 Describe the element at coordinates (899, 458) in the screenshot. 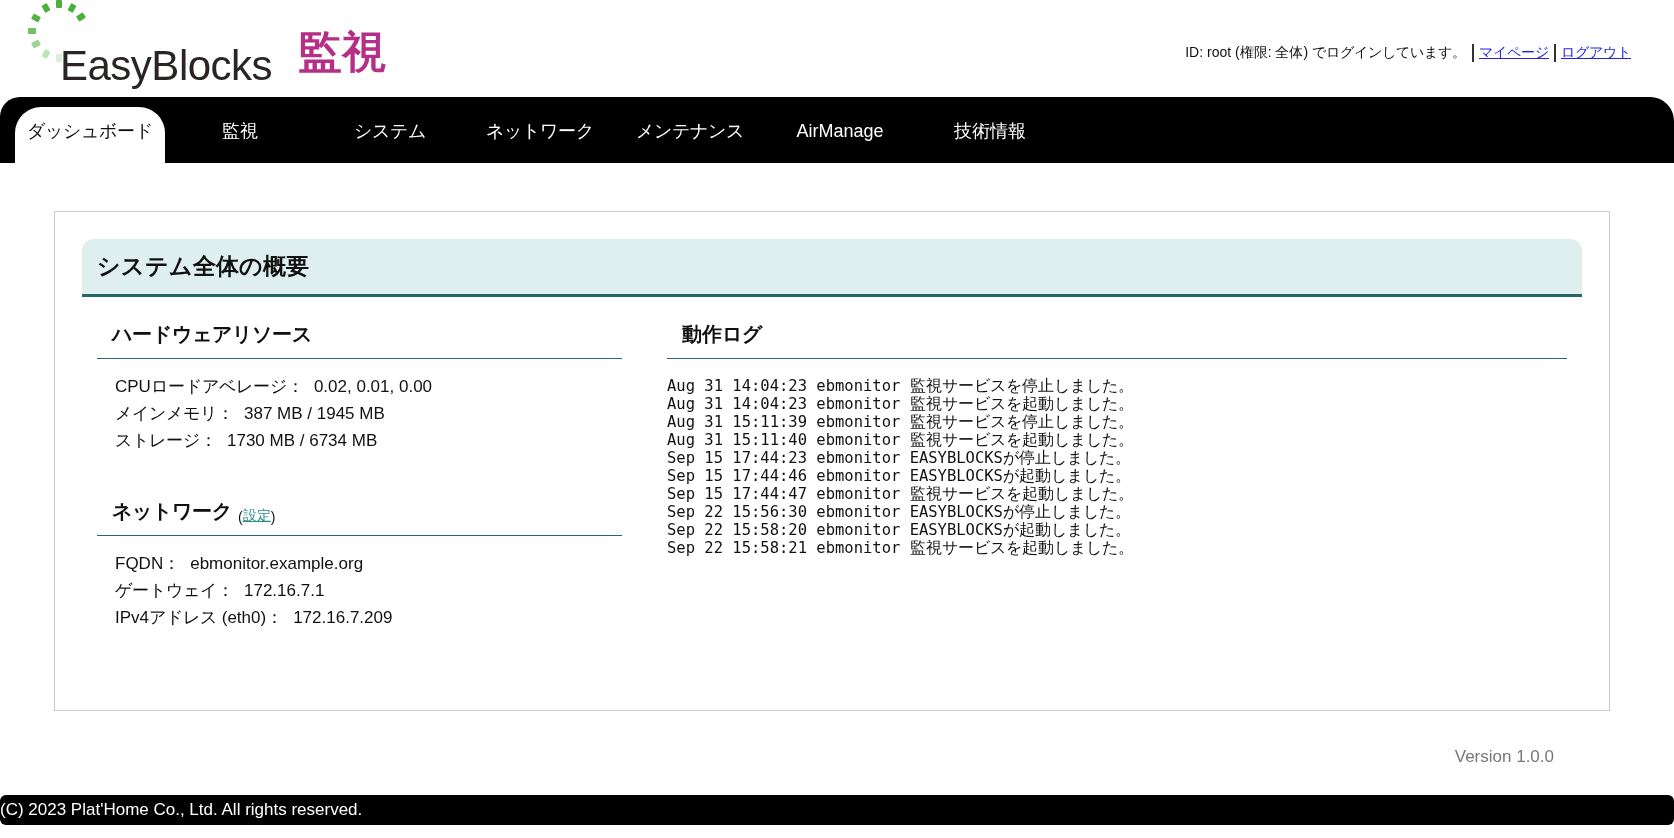

I see `log-line: Sep 15 17:44:23 ebmonitor EASYBLOCKSが停止しました。` at that location.